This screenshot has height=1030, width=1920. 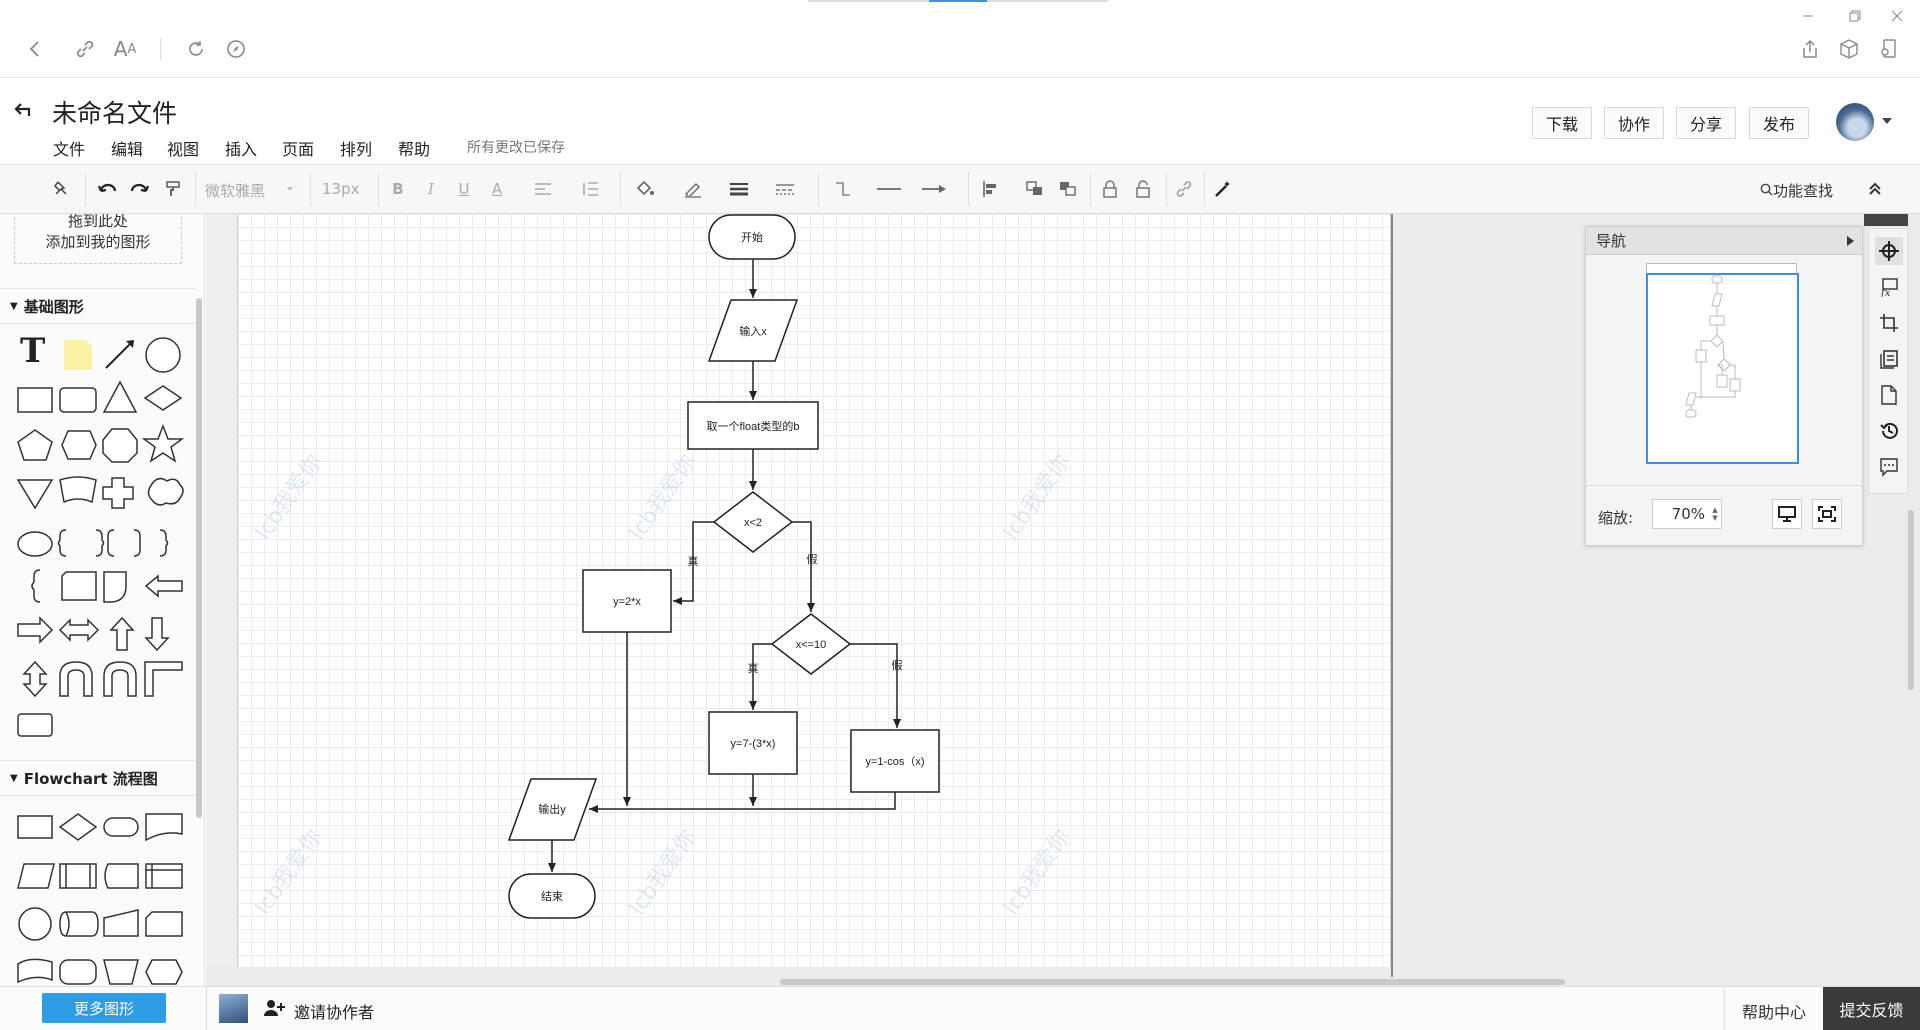 I want to click on section-flowchart-label: Flowchart 流程图, so click(x=90, y=778).